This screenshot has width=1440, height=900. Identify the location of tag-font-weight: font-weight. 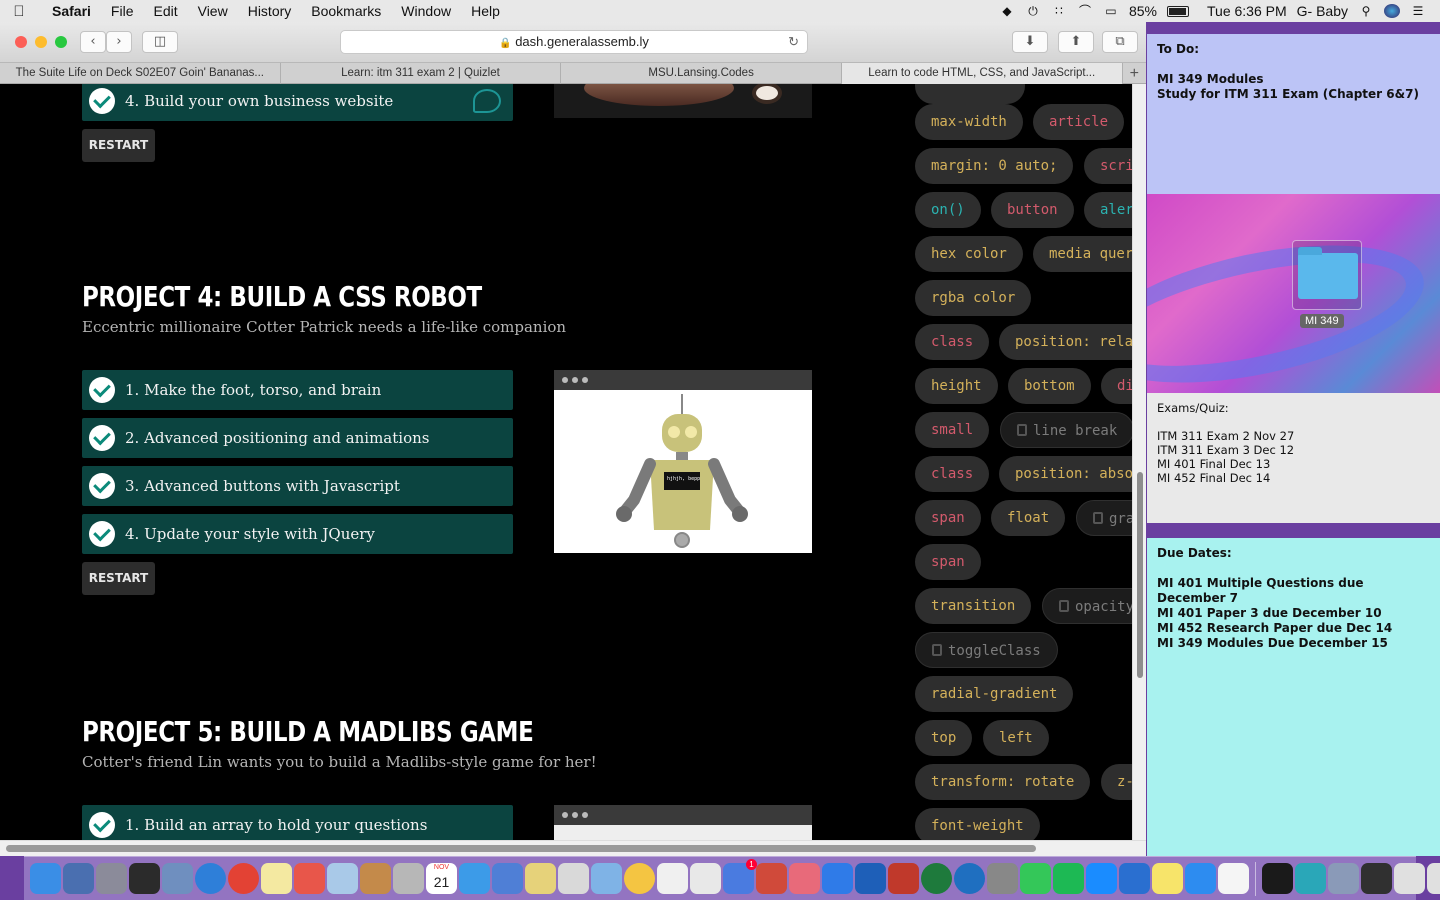
(977, 824).